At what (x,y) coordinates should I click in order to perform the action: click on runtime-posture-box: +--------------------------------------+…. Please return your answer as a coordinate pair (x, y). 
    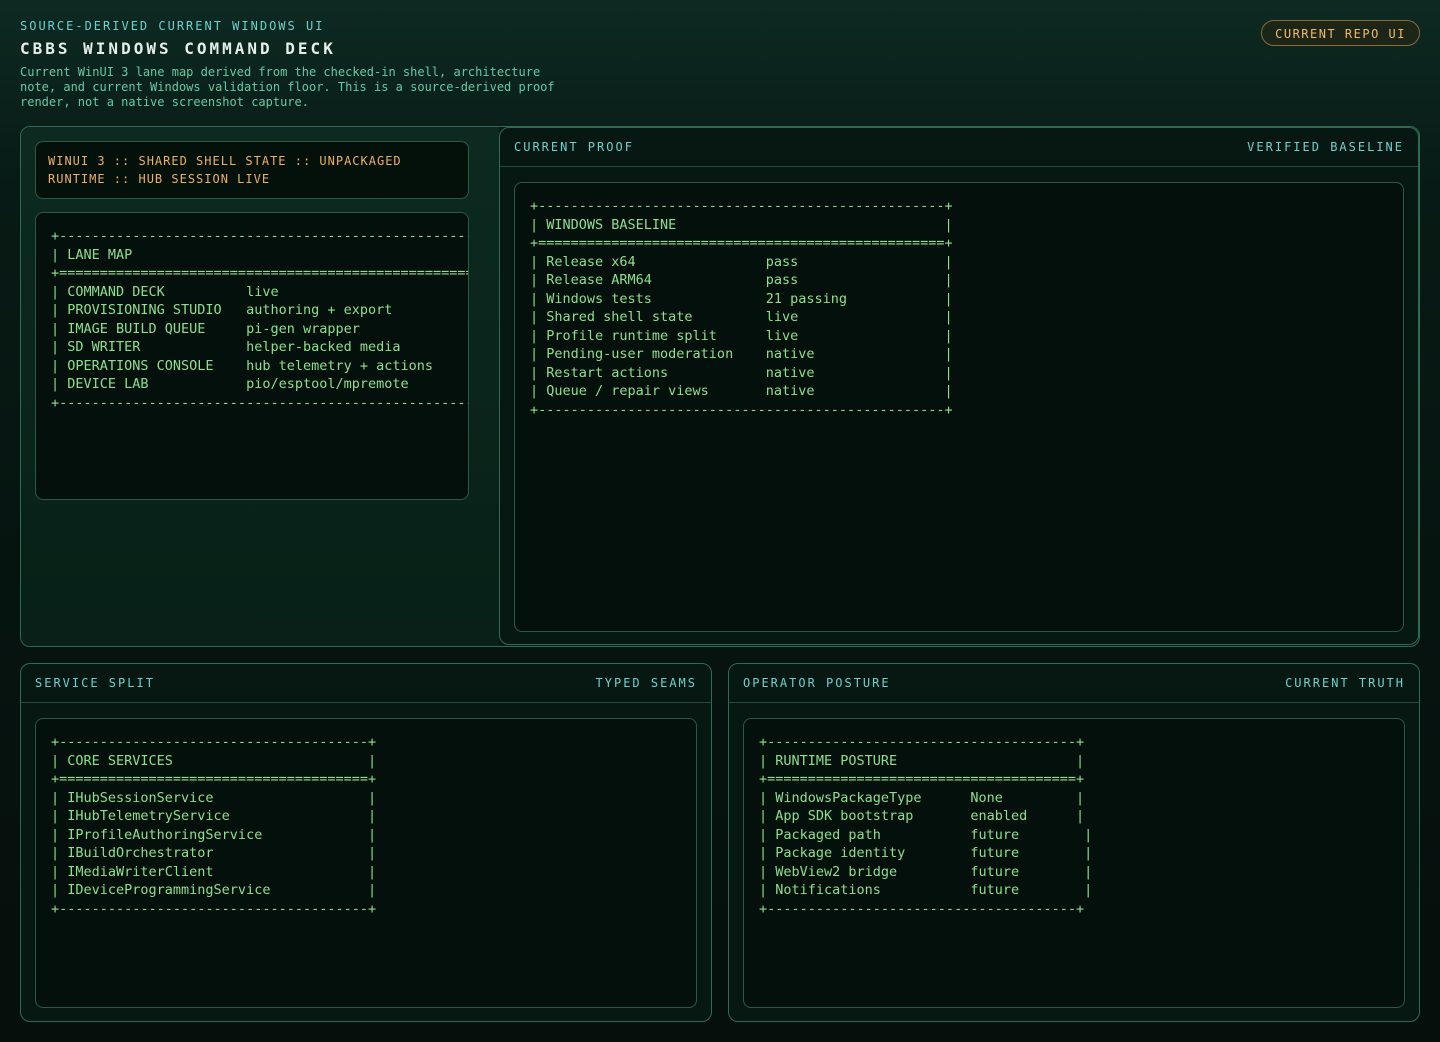
    Looking at the image, I should click on (1074, 863).